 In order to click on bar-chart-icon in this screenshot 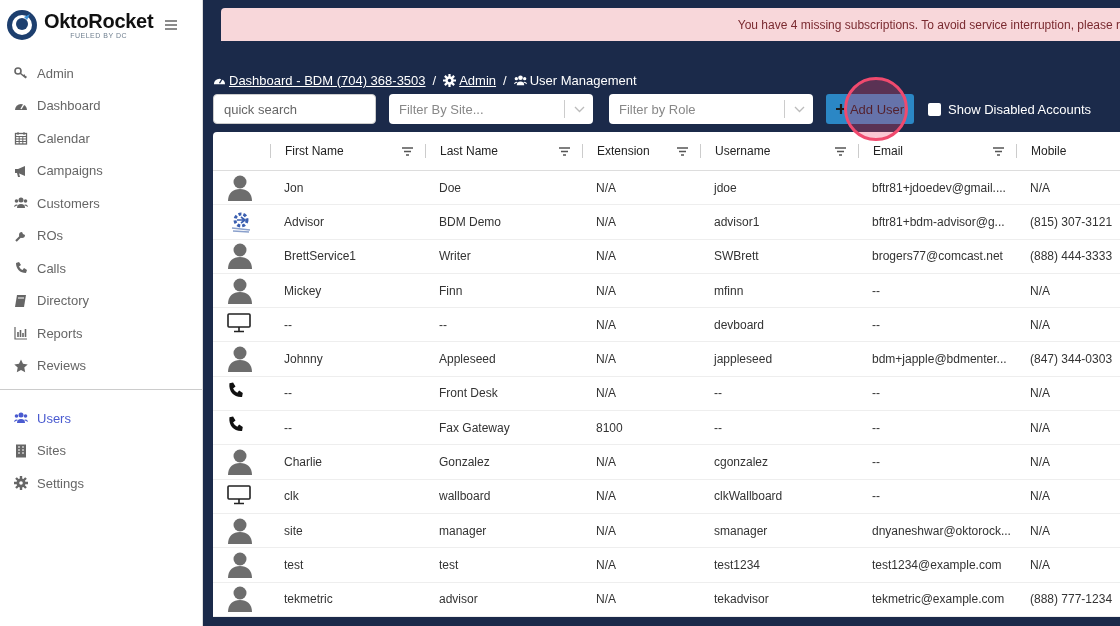, I will do `click(21, 333)`.